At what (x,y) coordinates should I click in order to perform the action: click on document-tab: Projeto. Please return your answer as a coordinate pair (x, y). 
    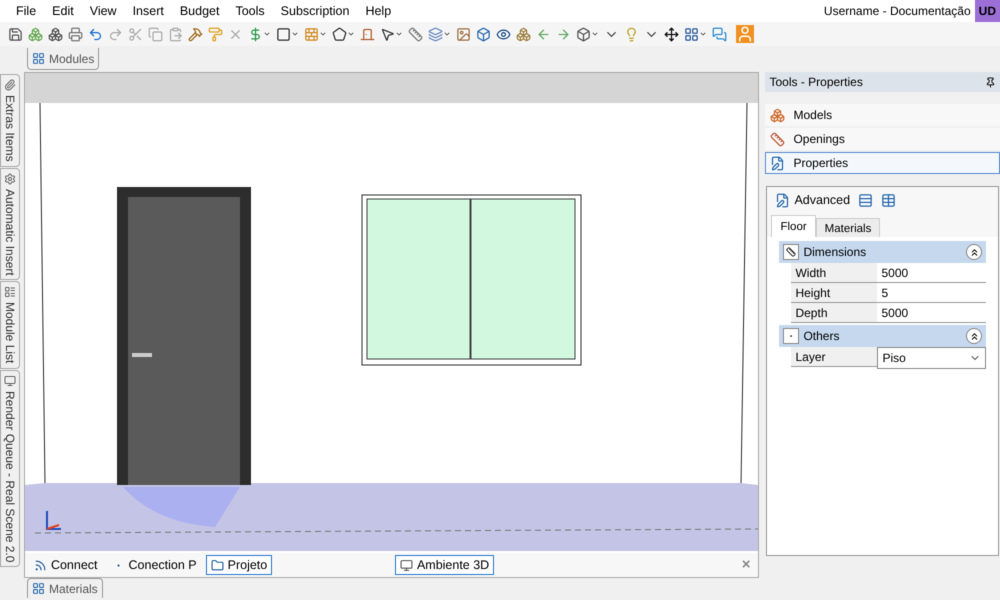
    Looking at the image, I should click on (239, 565).